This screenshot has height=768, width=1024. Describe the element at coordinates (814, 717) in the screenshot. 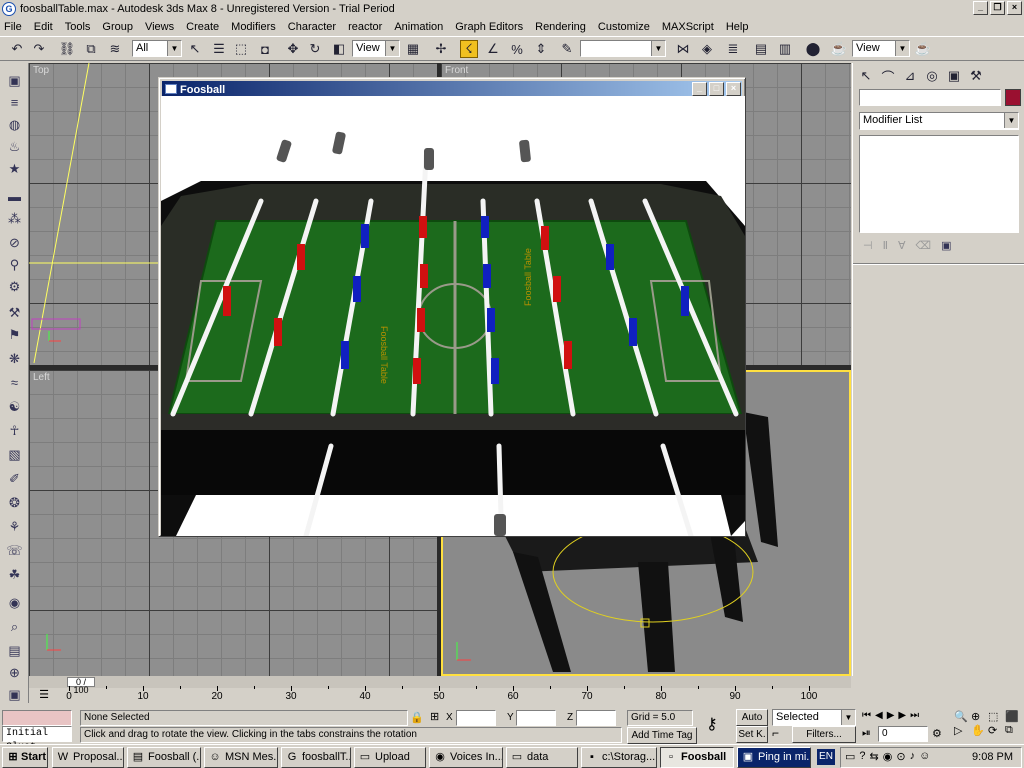

I see `key-mode-dropdown: Selected ▼` at that location.